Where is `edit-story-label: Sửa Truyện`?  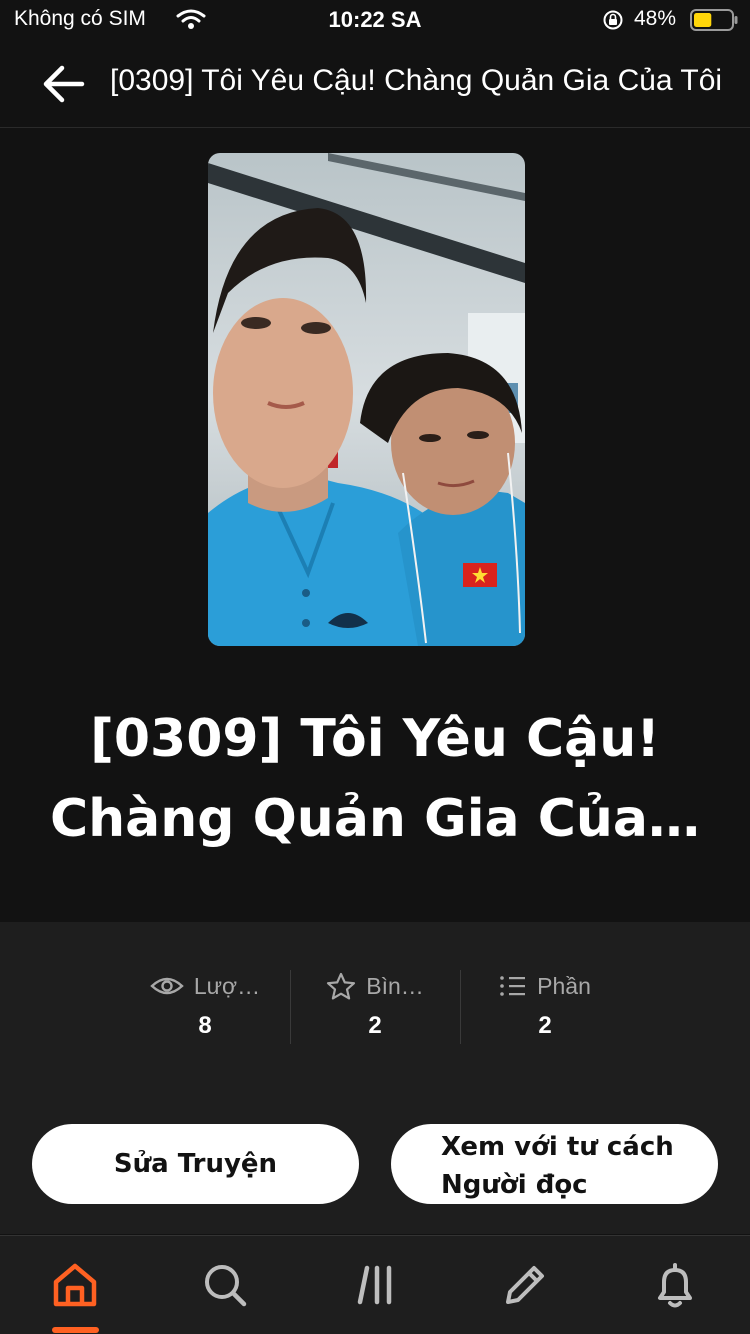
edit-story-label: Sửa Truyện is located at coordinates (195, 1164).